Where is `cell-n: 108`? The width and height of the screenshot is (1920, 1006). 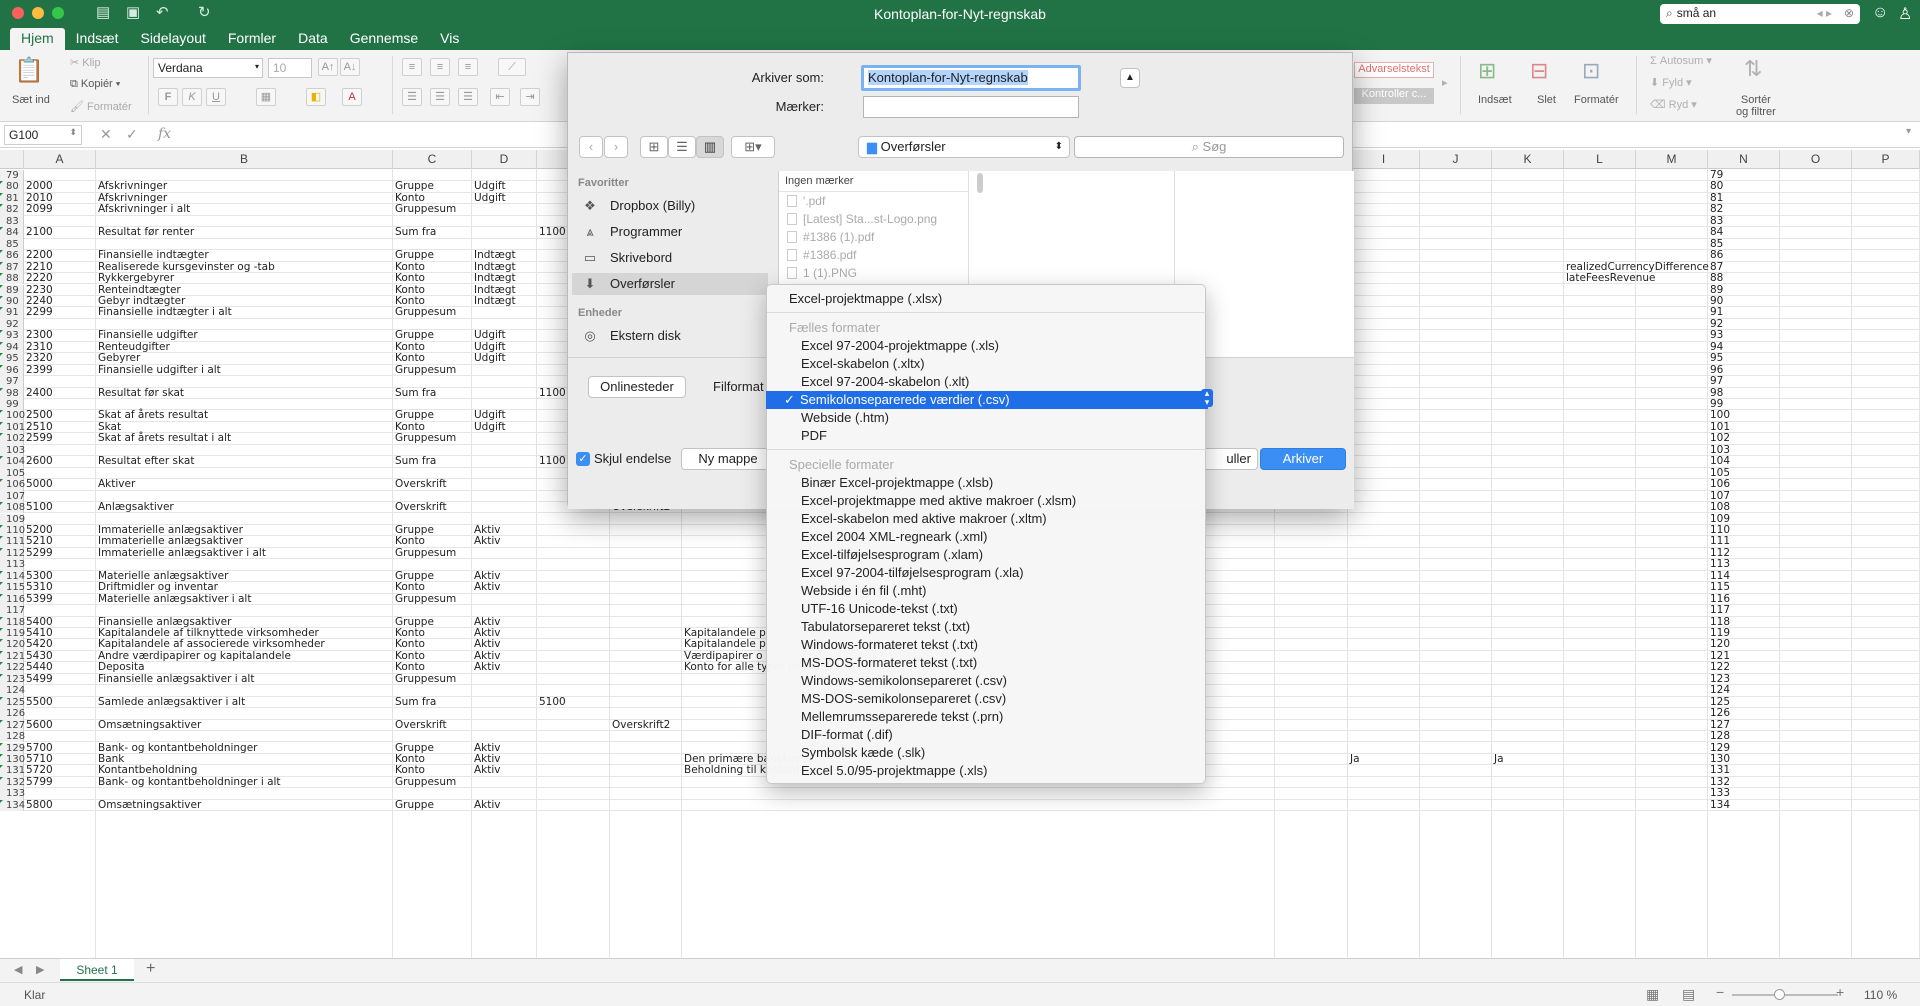 cell-n: 108 is located at coordinates (1720, 507).